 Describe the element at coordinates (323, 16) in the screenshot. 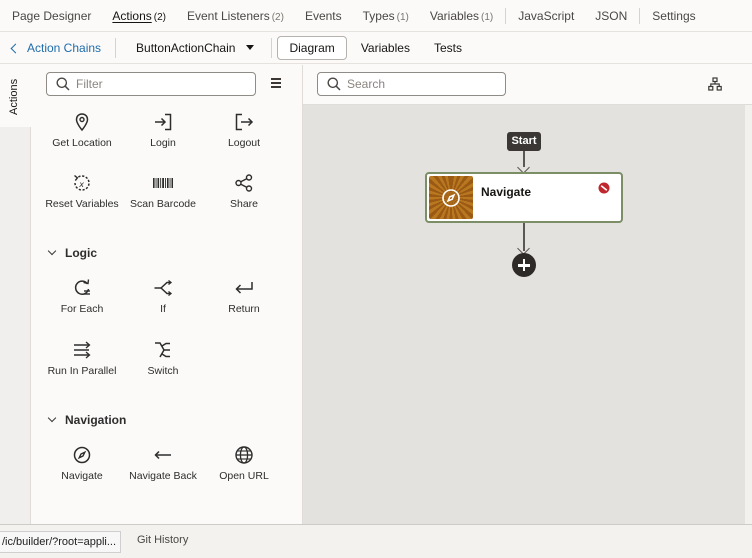

I see `tab-events: Events` at that location.